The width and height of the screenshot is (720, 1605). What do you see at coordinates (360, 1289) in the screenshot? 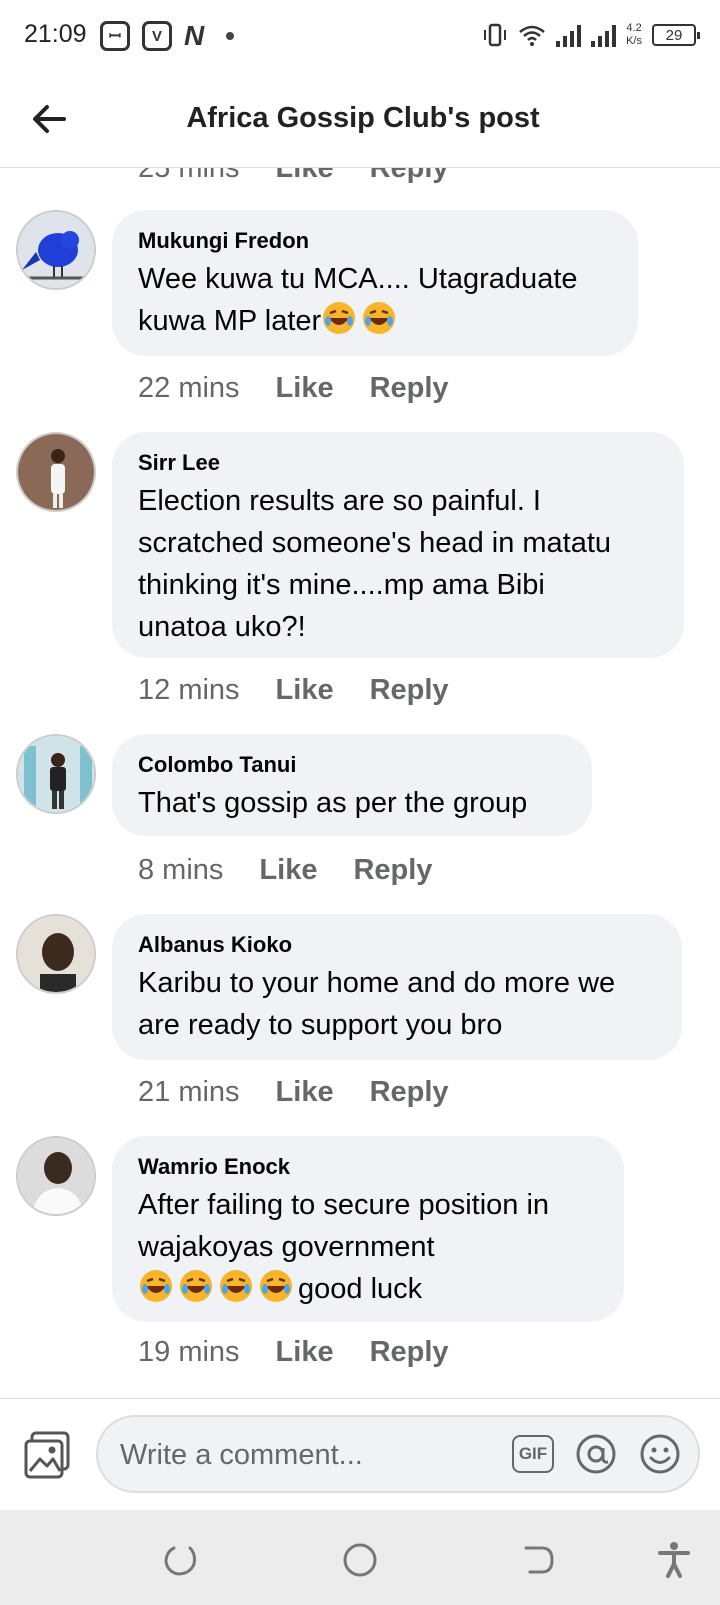
I see `comment-line: good luck` at bounding box center [360, 1289].